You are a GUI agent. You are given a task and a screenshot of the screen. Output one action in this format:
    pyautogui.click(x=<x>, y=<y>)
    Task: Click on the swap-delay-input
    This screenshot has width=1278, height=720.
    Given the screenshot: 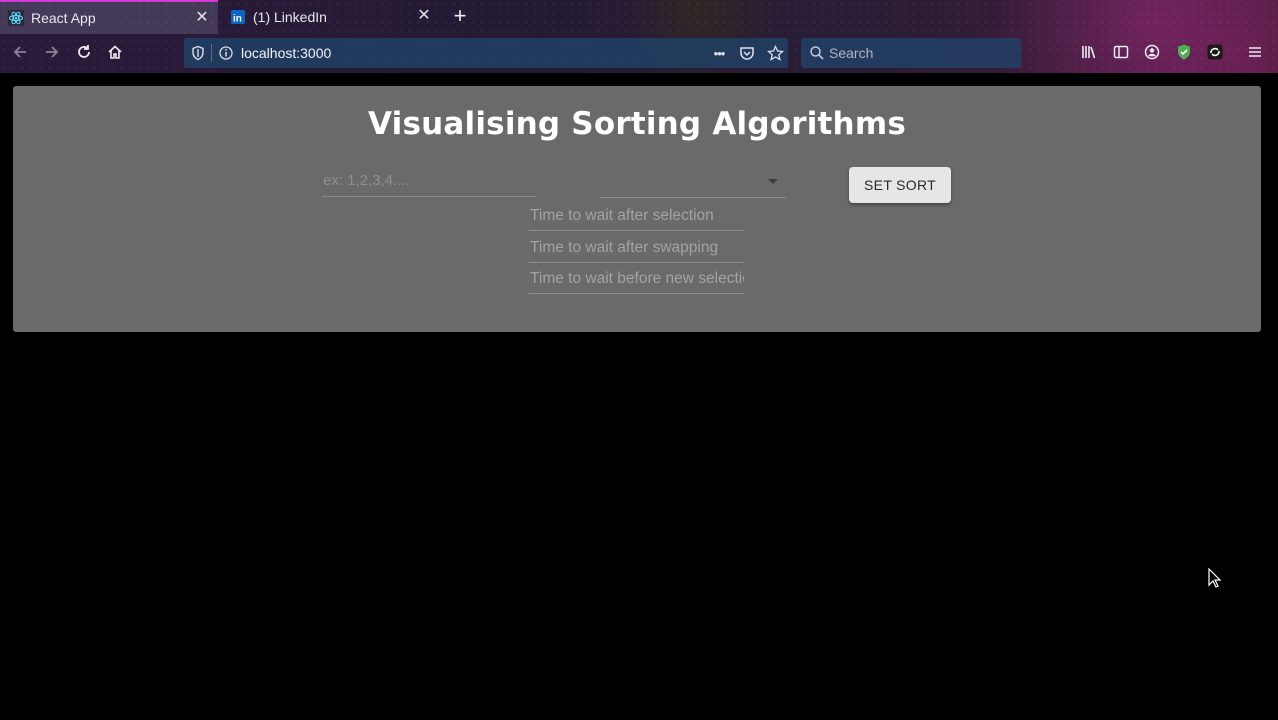 What is the action you would take?
    pyautogui.click(x=636, y=247)
    